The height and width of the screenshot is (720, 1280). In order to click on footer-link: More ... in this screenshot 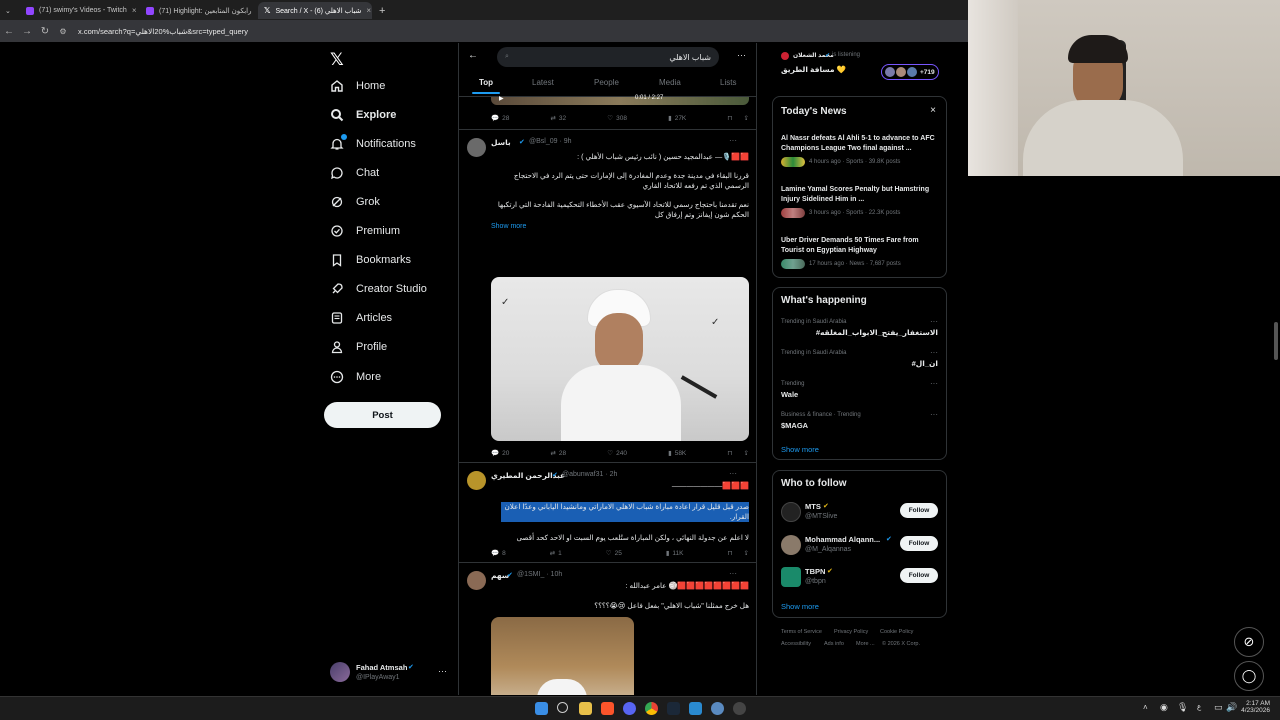, I will do `click(865, 644)`.